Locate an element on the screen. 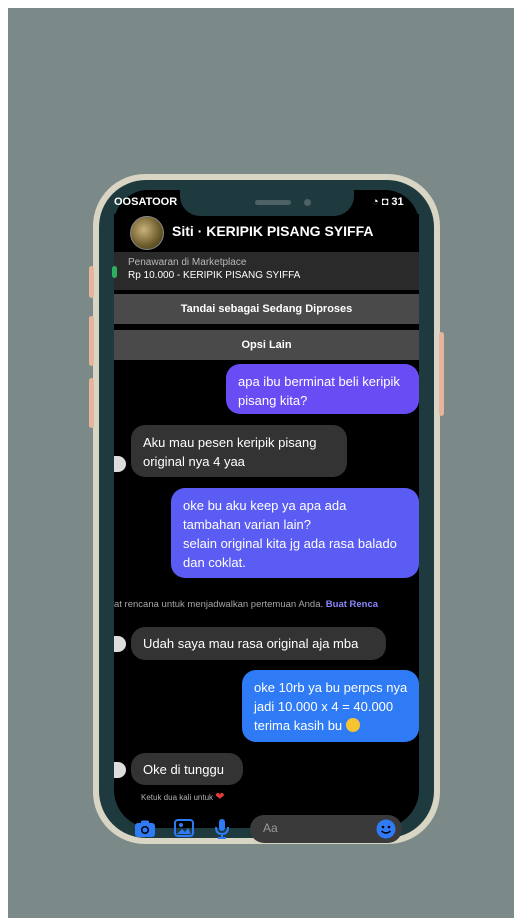 This screenshot has height=918, width=514. message-text: tambahan varian lain? is located at coordinates (247, 524).